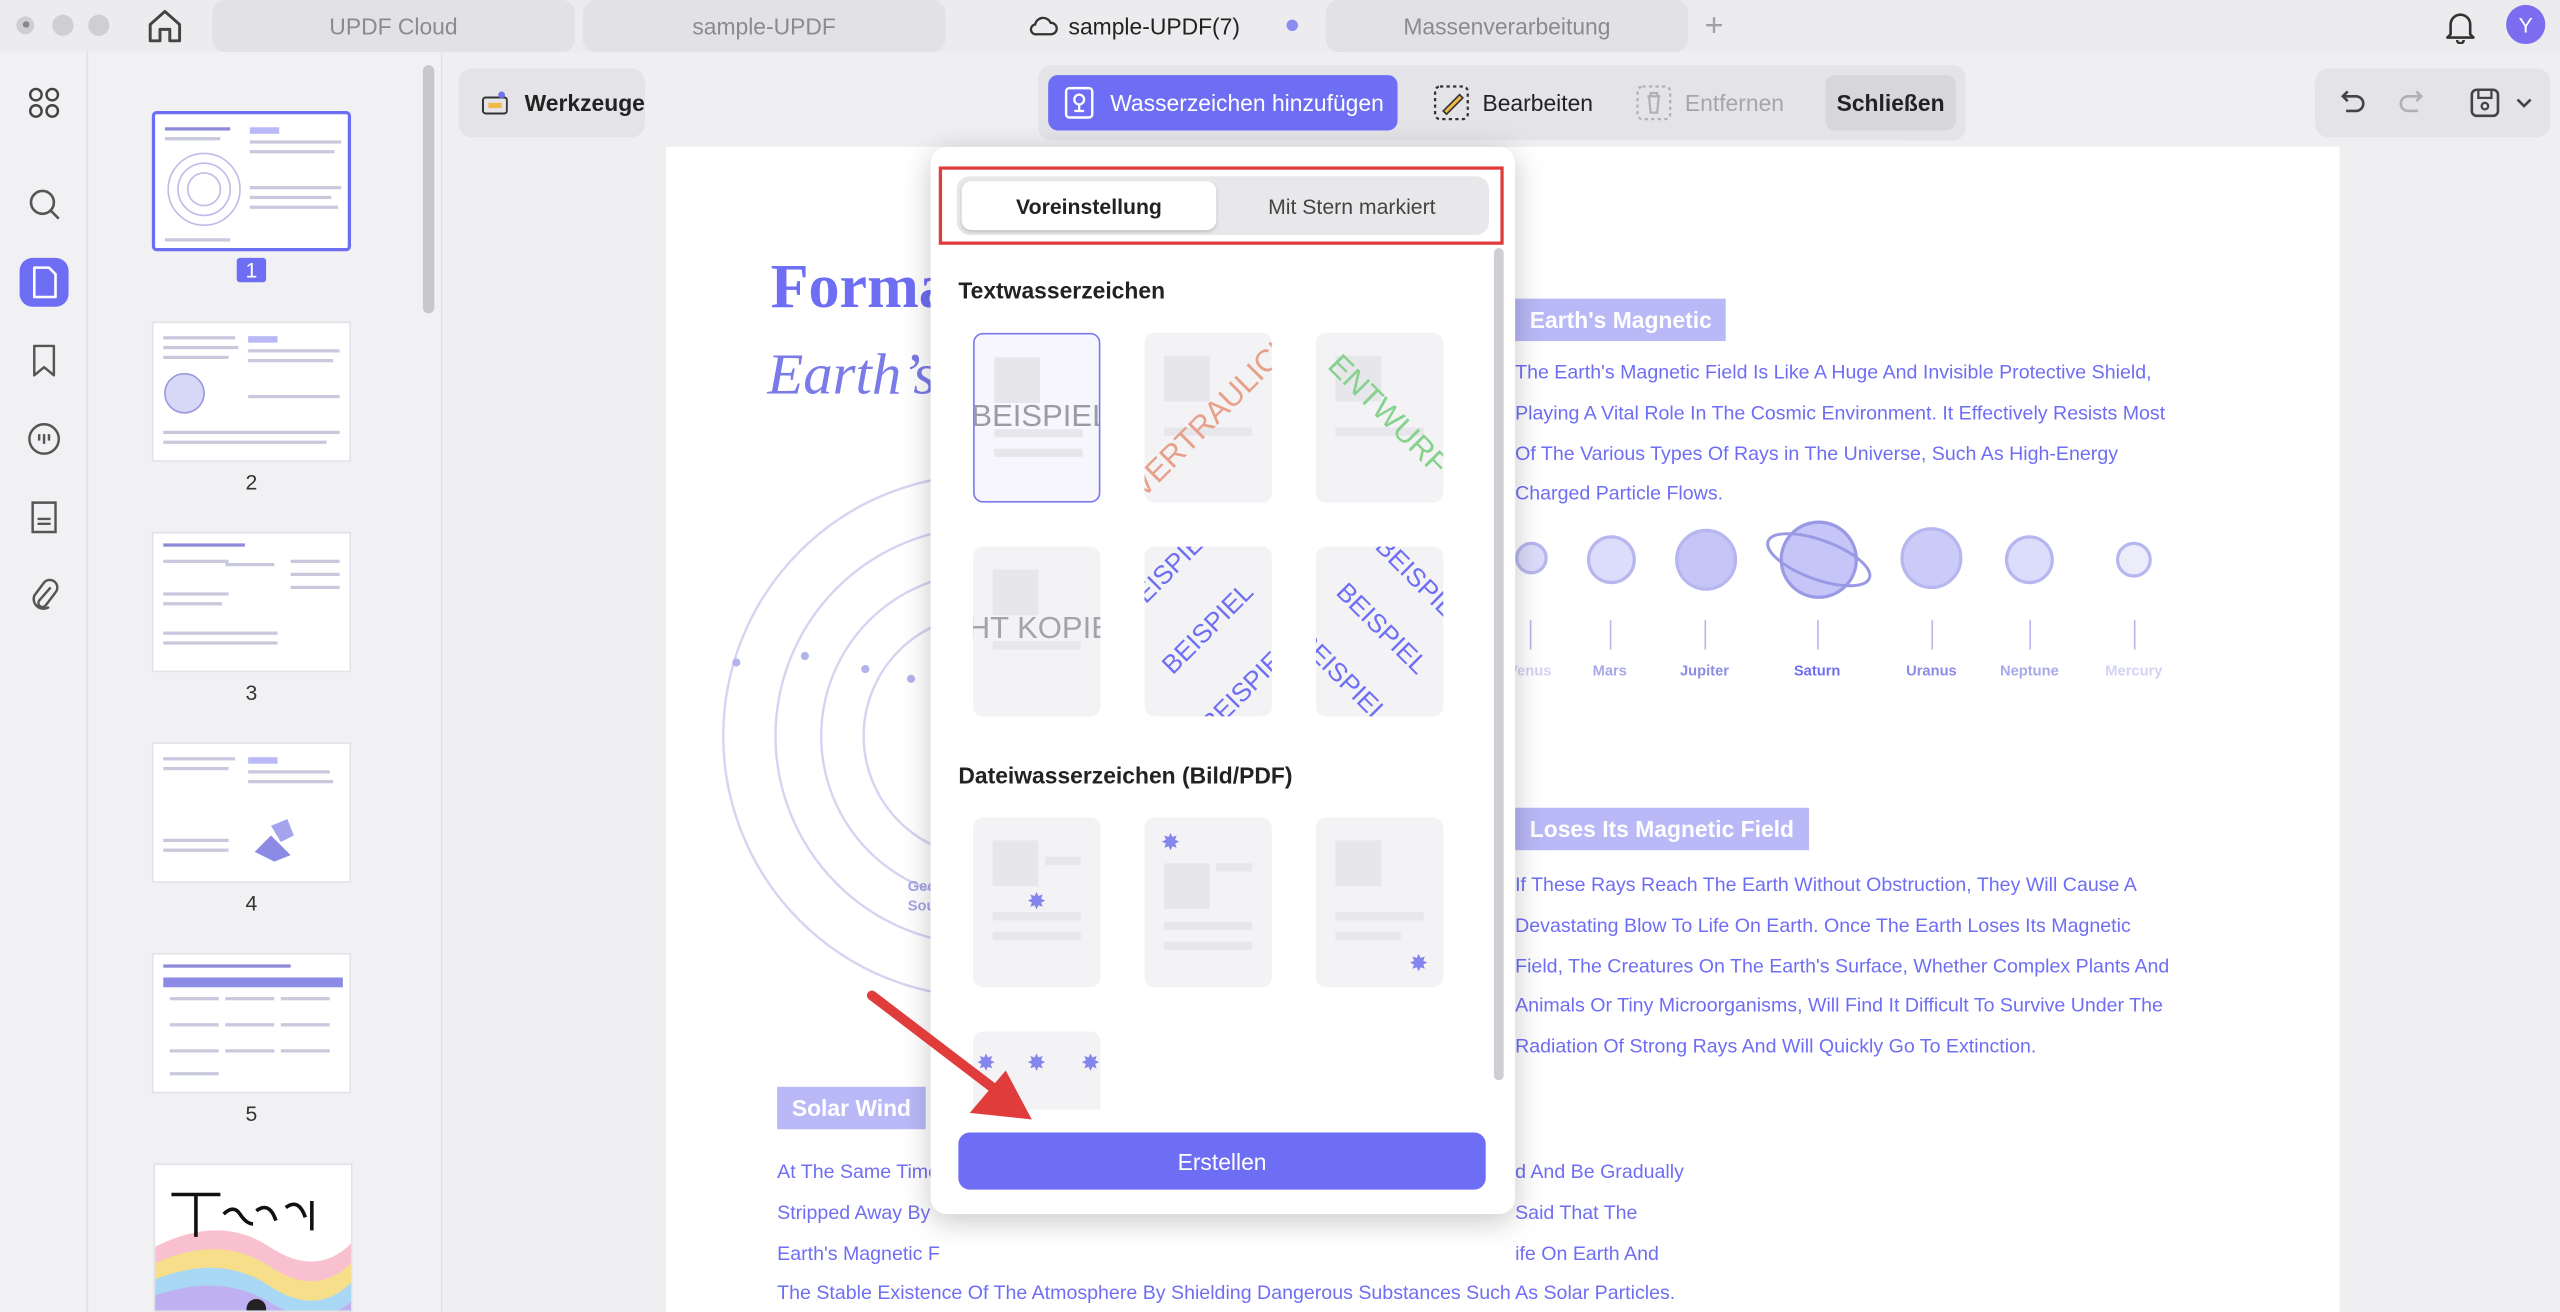 The image size is (2560, 1312). What do you see at coordinates (251, 903) in the screenshot?
I see `page-number-label: 4` at bounding box center [251, 903].